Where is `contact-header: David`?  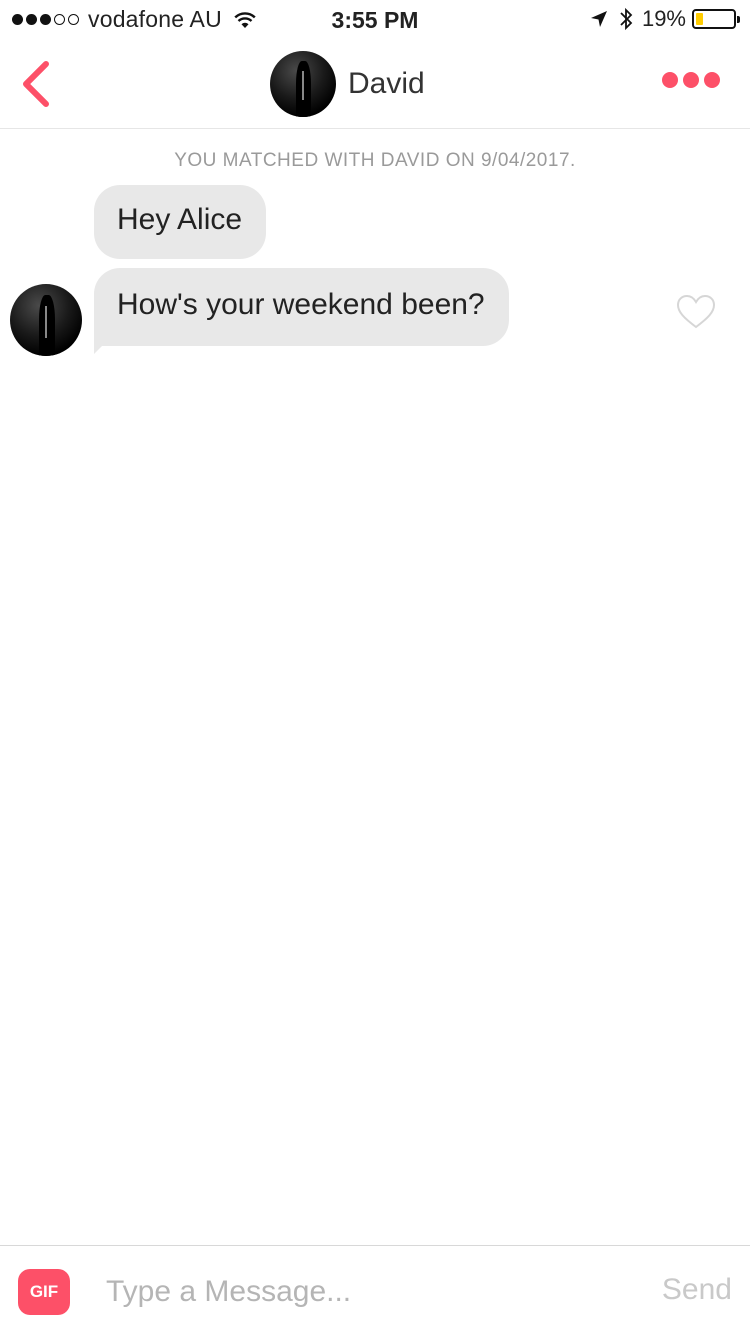 contact-header: David is located at coordinates (347, 84).